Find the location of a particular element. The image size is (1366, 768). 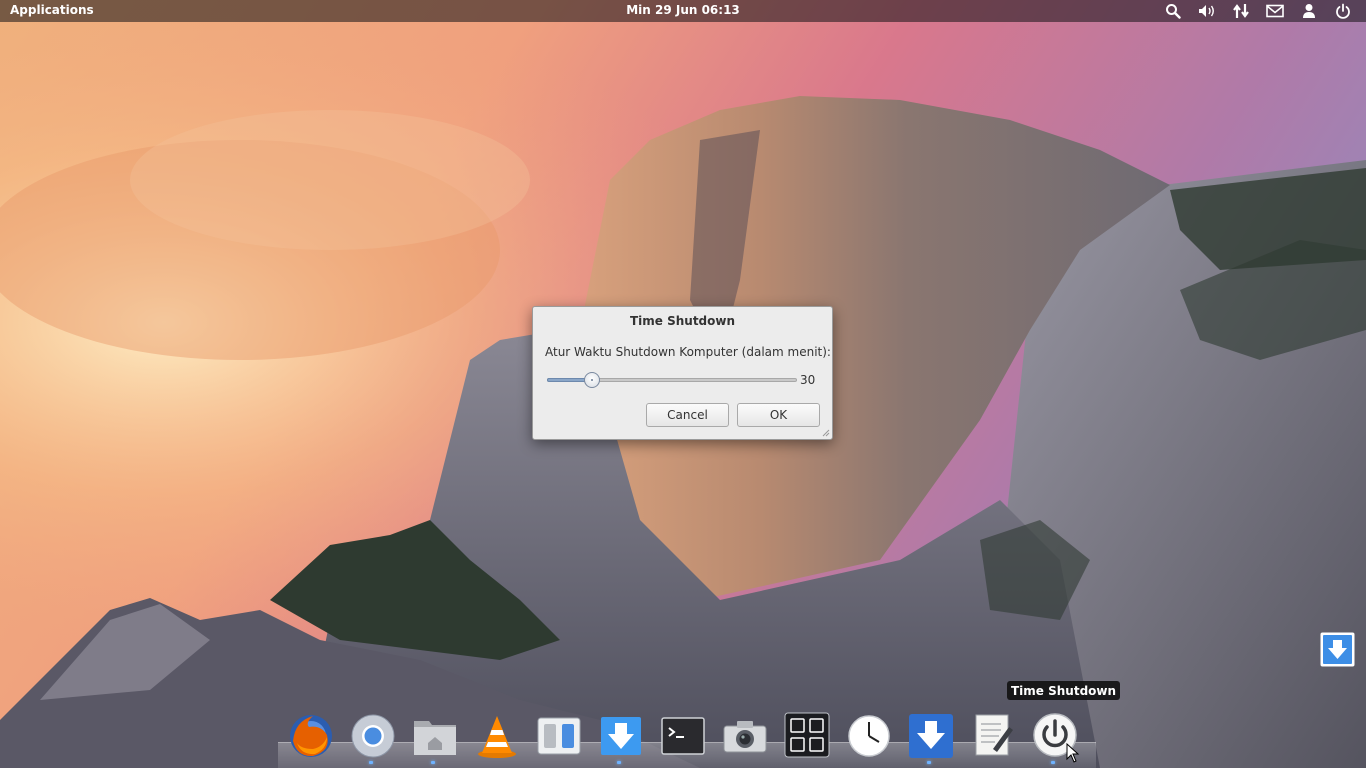

terminal-icon is located at coordinates (683, 736).